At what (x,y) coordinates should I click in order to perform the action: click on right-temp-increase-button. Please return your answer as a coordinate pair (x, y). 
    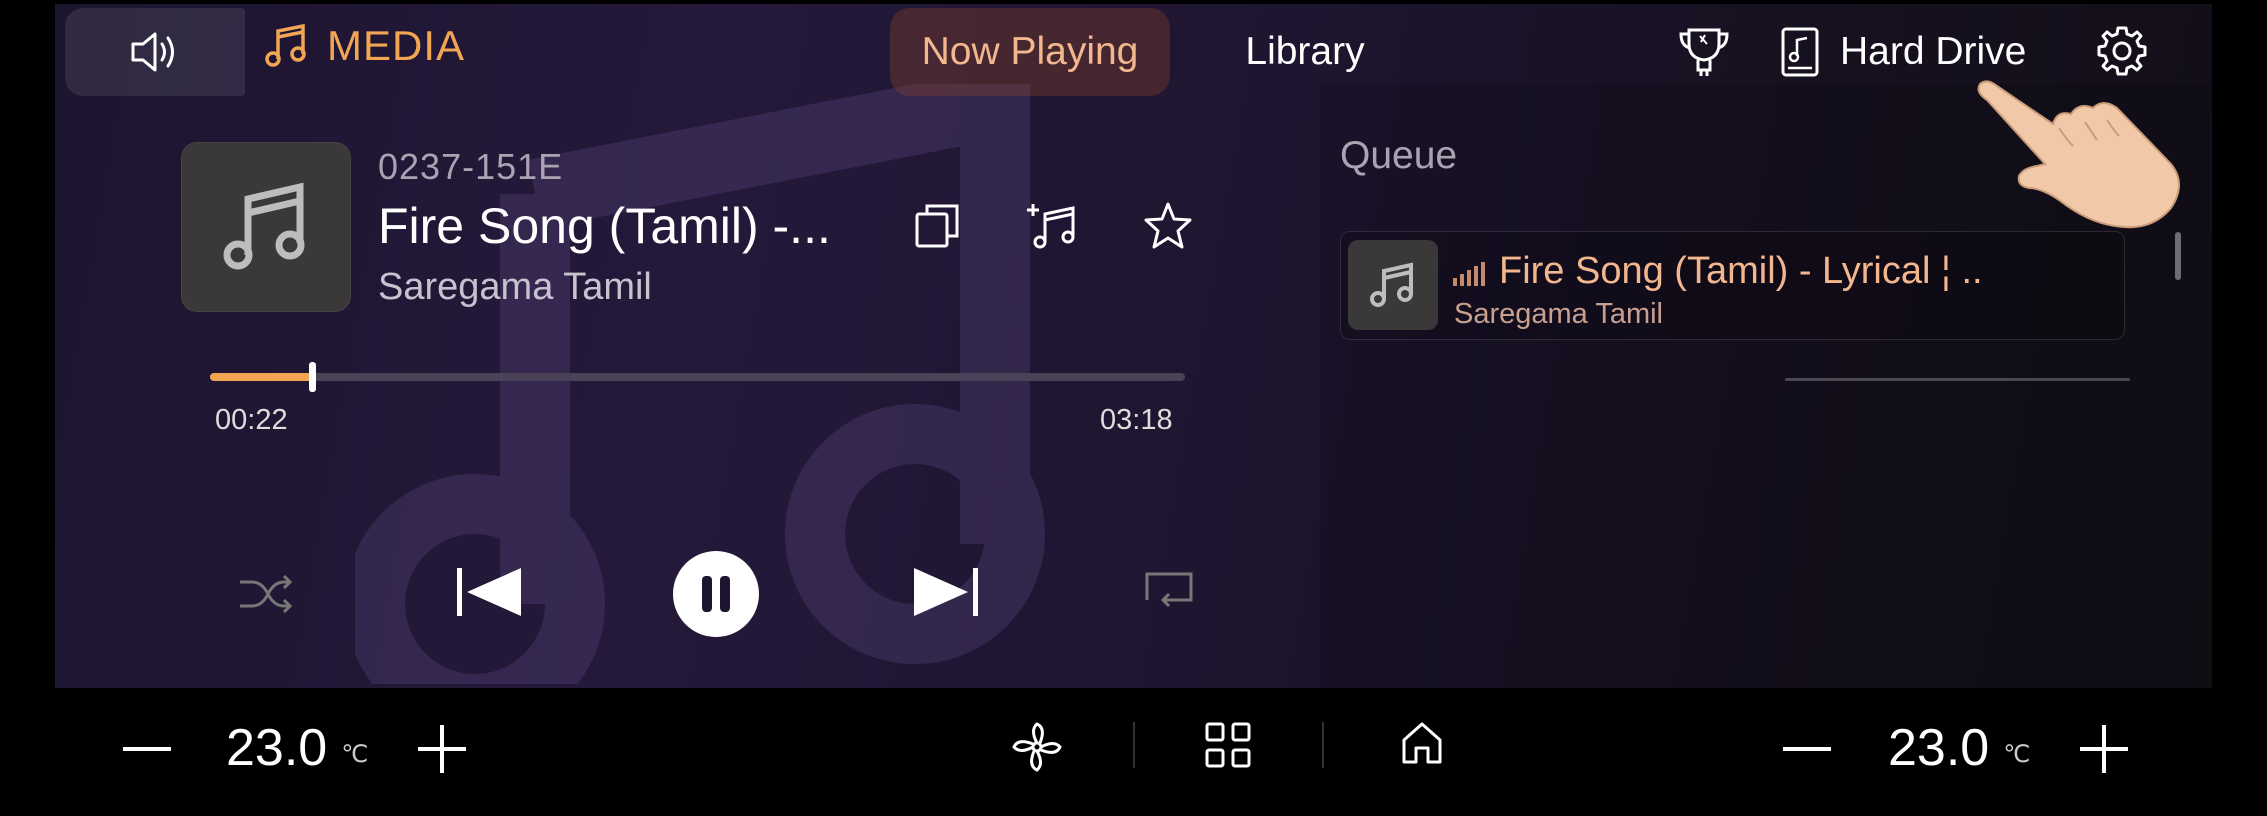
    Looking at the image, I should click on (2104, 749).